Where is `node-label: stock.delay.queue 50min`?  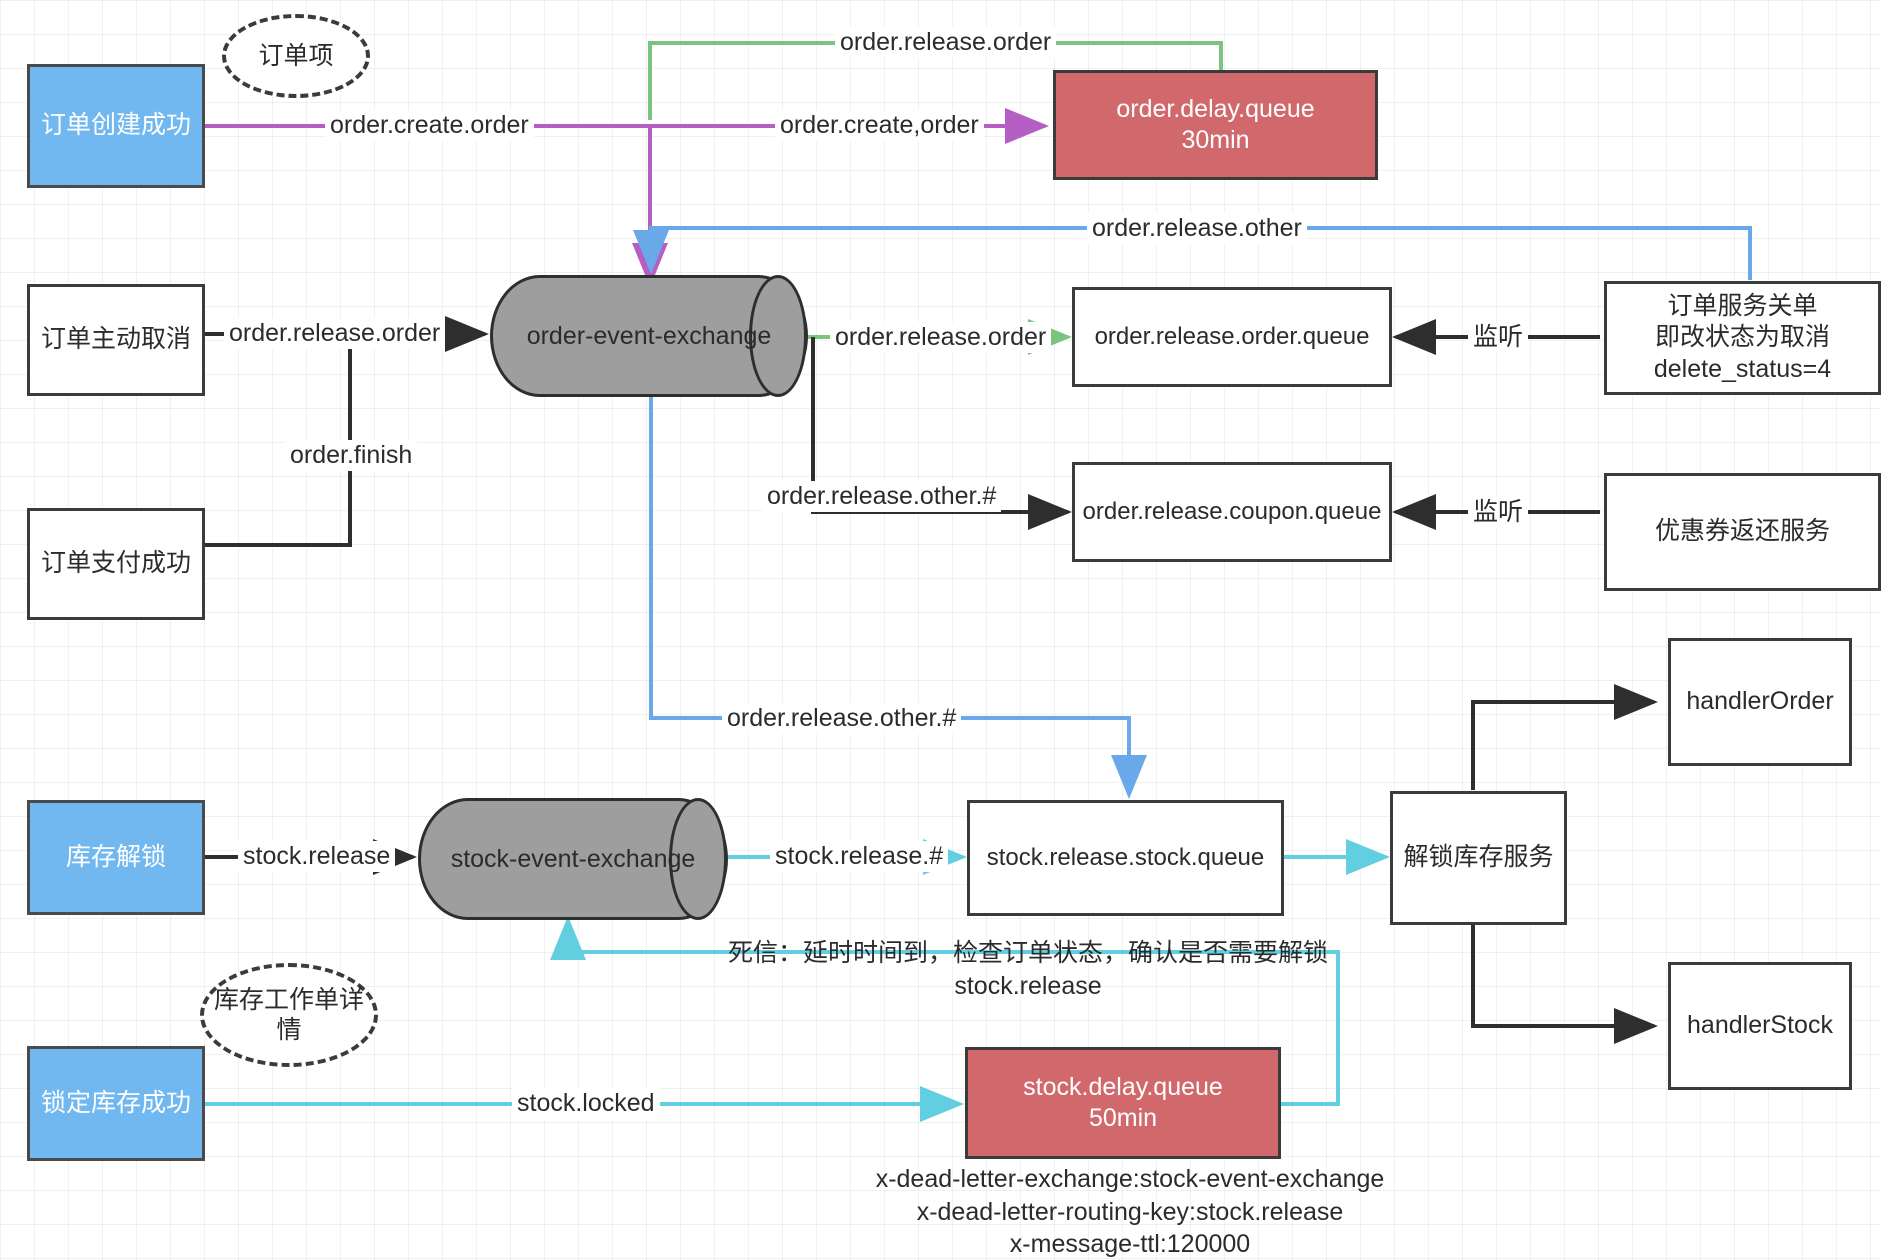
node-label: stock.delay.queue 50min is located at coordinates (1123, 1102).